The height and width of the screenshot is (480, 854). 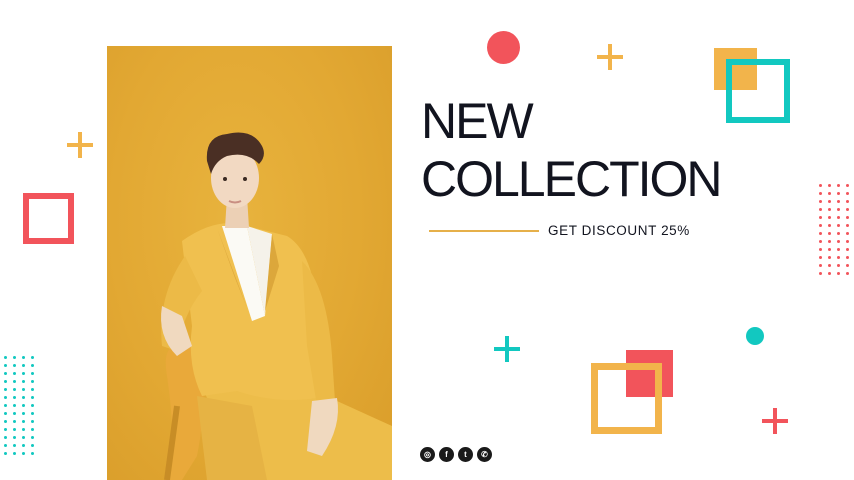 What do you see at coordinates (572, 179) in the screenshot?
I see `headline-line-2: COLLECTION` at bounding box center [572, 179].